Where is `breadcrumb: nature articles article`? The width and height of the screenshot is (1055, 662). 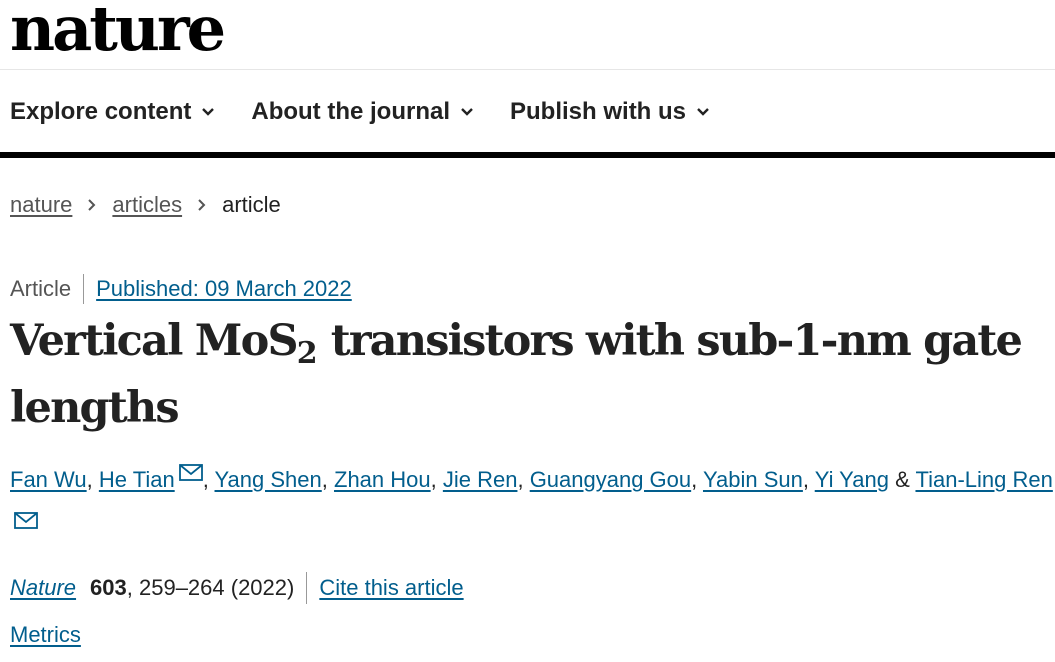 breadcrumb: nature articles article is located at coordinates (145, 205).